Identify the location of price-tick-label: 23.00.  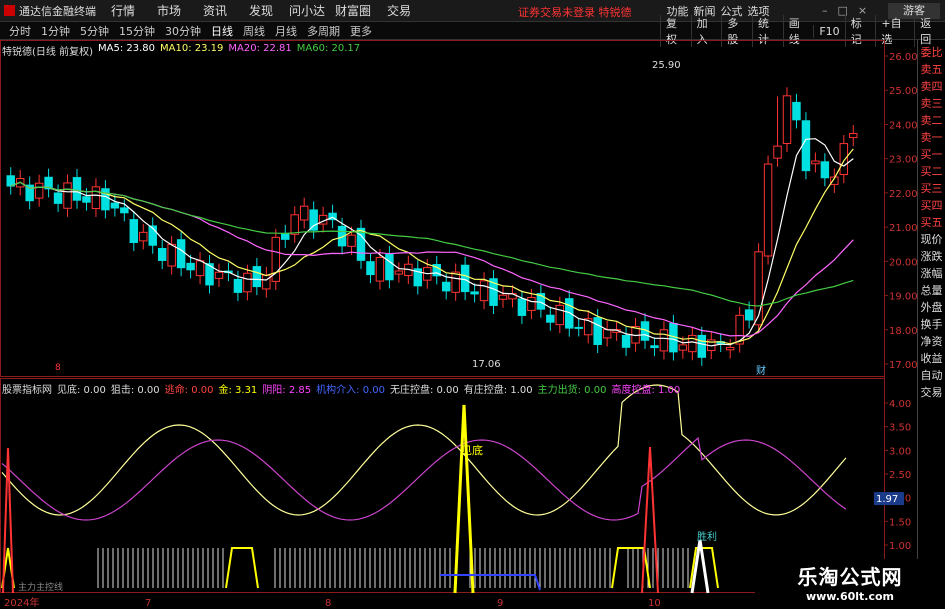
(903, 160).